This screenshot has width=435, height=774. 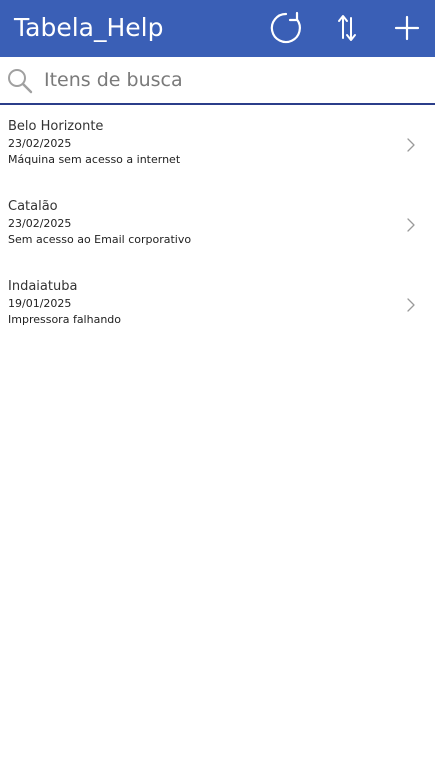 What do you see at coordinates (94, 159) in the screenshot?
I see `item-description: Máquina sem acesso a internet` at bounding box center [94, 159].